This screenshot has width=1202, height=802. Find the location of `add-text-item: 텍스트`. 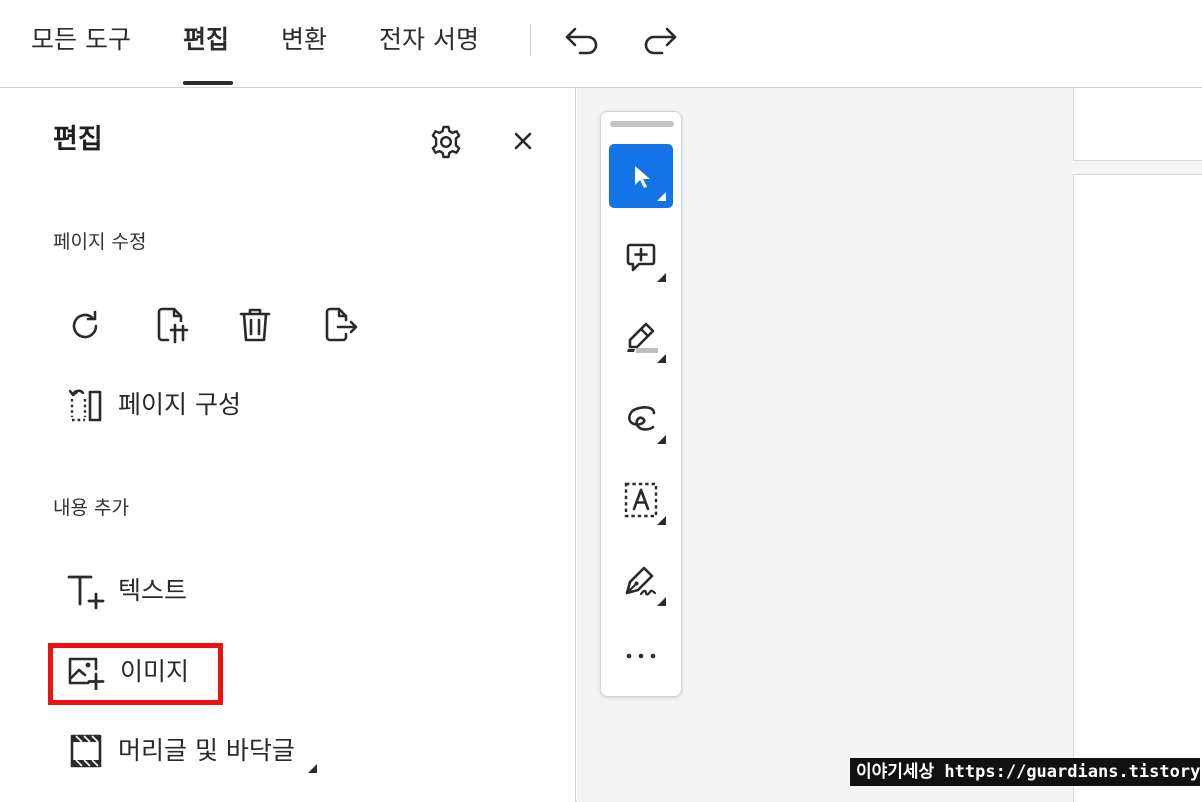

add-text-item: 텍스트 is located at coordinates (126, 591).